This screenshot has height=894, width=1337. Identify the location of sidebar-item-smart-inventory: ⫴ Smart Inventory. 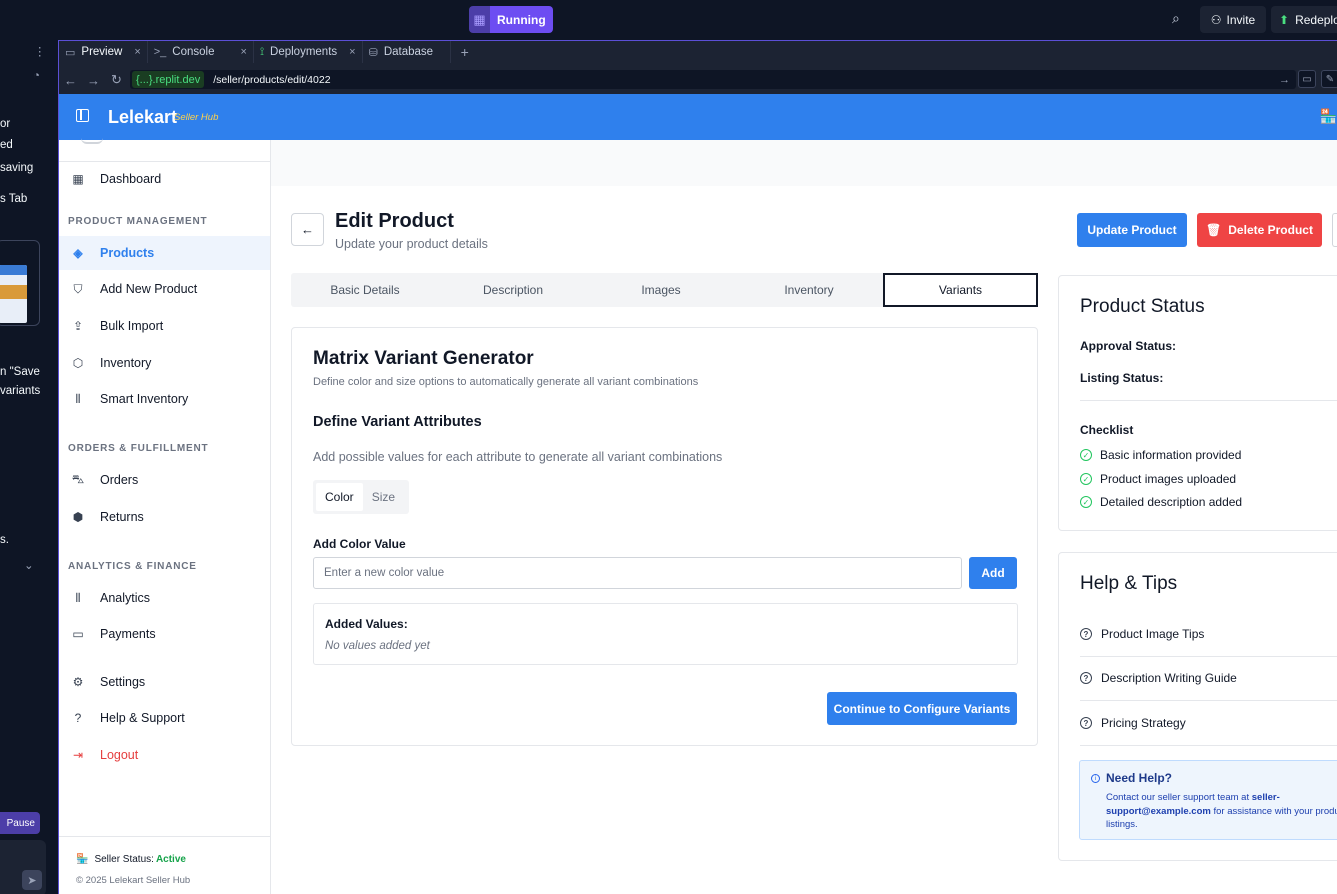
(164, 399).